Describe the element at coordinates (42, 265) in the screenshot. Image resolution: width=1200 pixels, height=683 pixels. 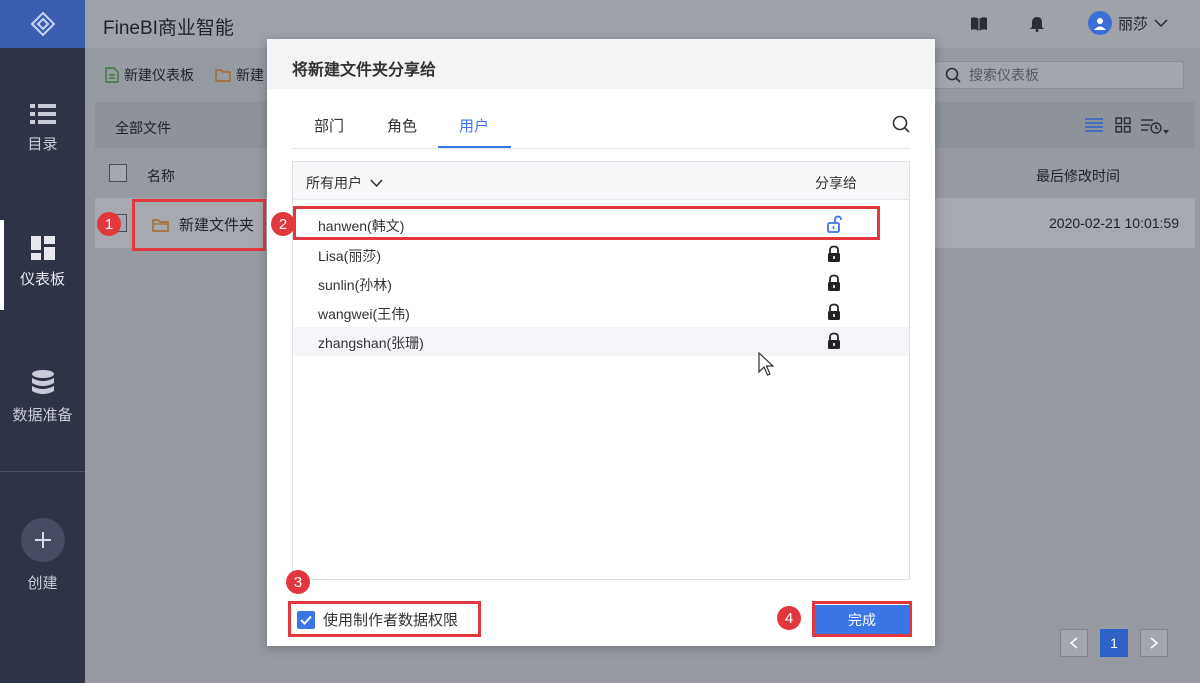
I see `sidebar-item-dashboard: 仪表板` at that location.